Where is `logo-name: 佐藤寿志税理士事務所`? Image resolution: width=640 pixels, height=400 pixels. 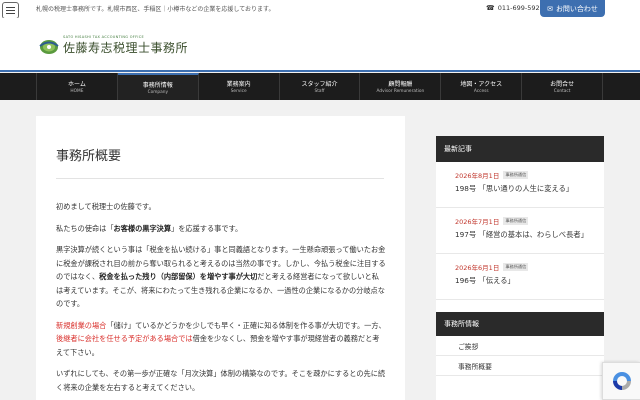 logo-name: 佐藤寿志税理士事務所 is located at coordinates (126, 48).